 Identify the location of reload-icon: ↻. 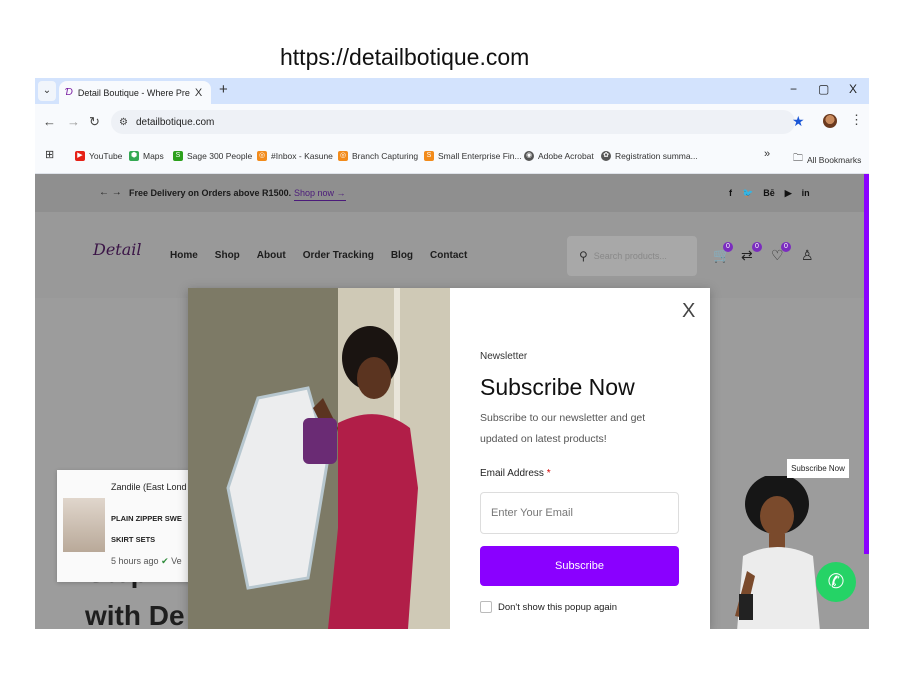
(94, 122).